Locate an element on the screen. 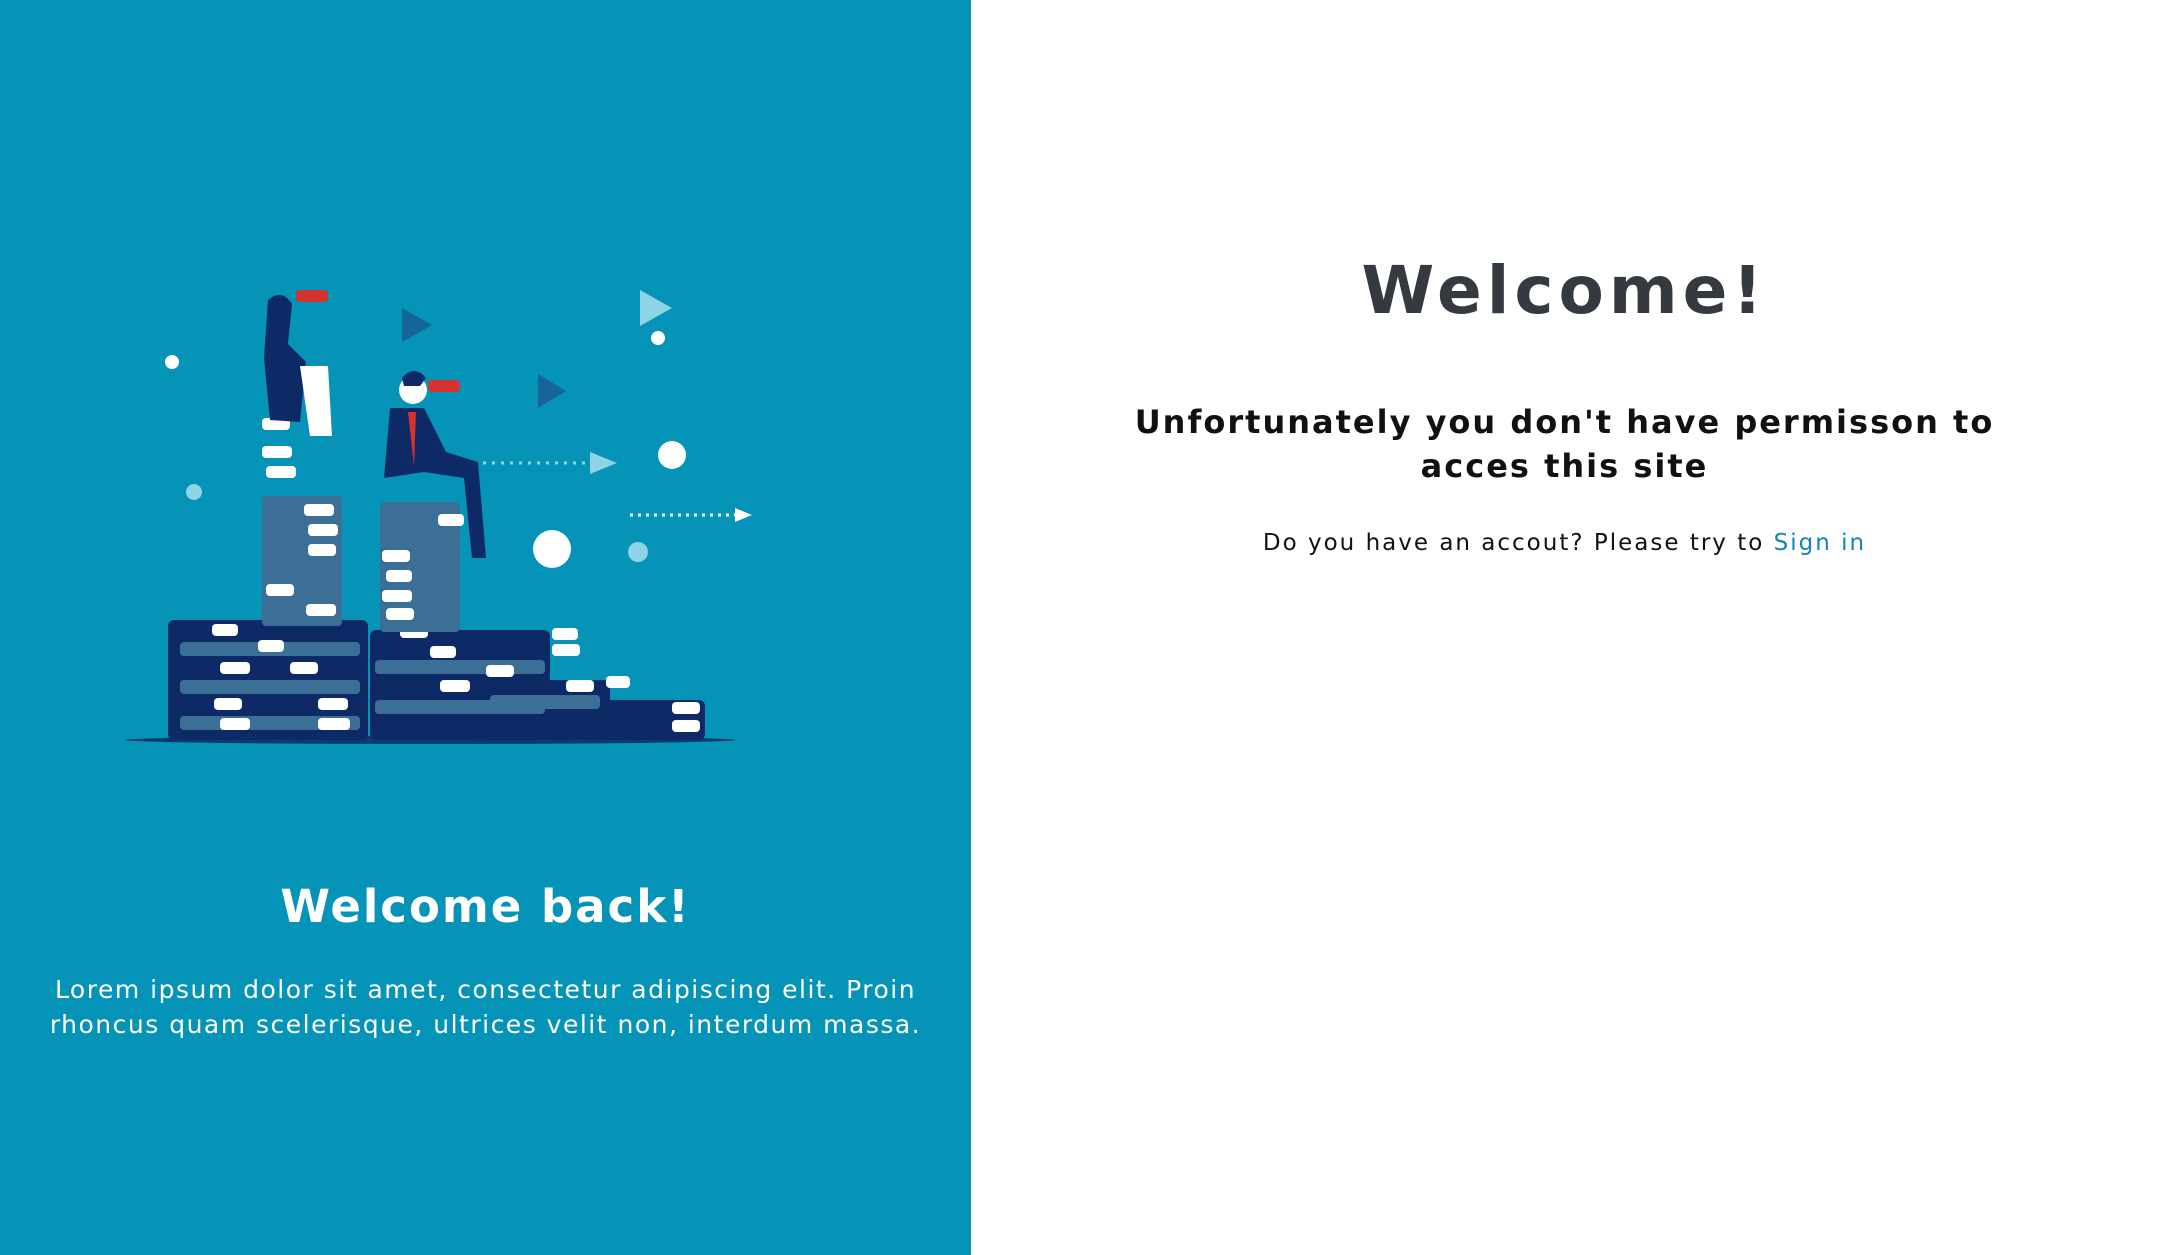 The height and width of the screenshot is (1255, 2158). sign-in-link: Sign in is located at coordinates (1820, 543).